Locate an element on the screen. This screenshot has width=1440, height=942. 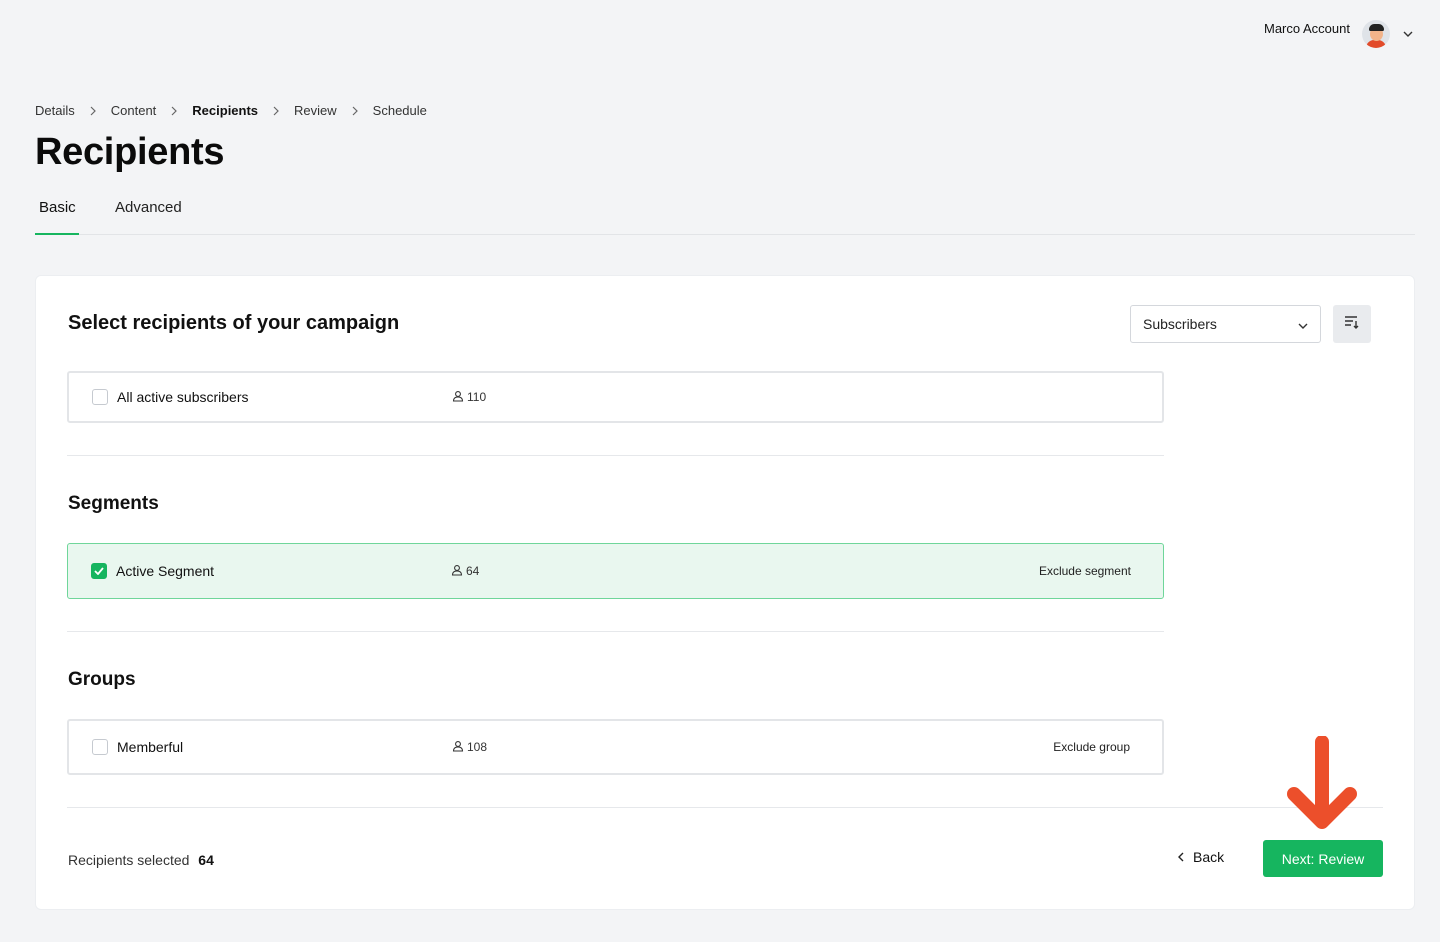
count-value: 64 is located at coordinates (473, 571).